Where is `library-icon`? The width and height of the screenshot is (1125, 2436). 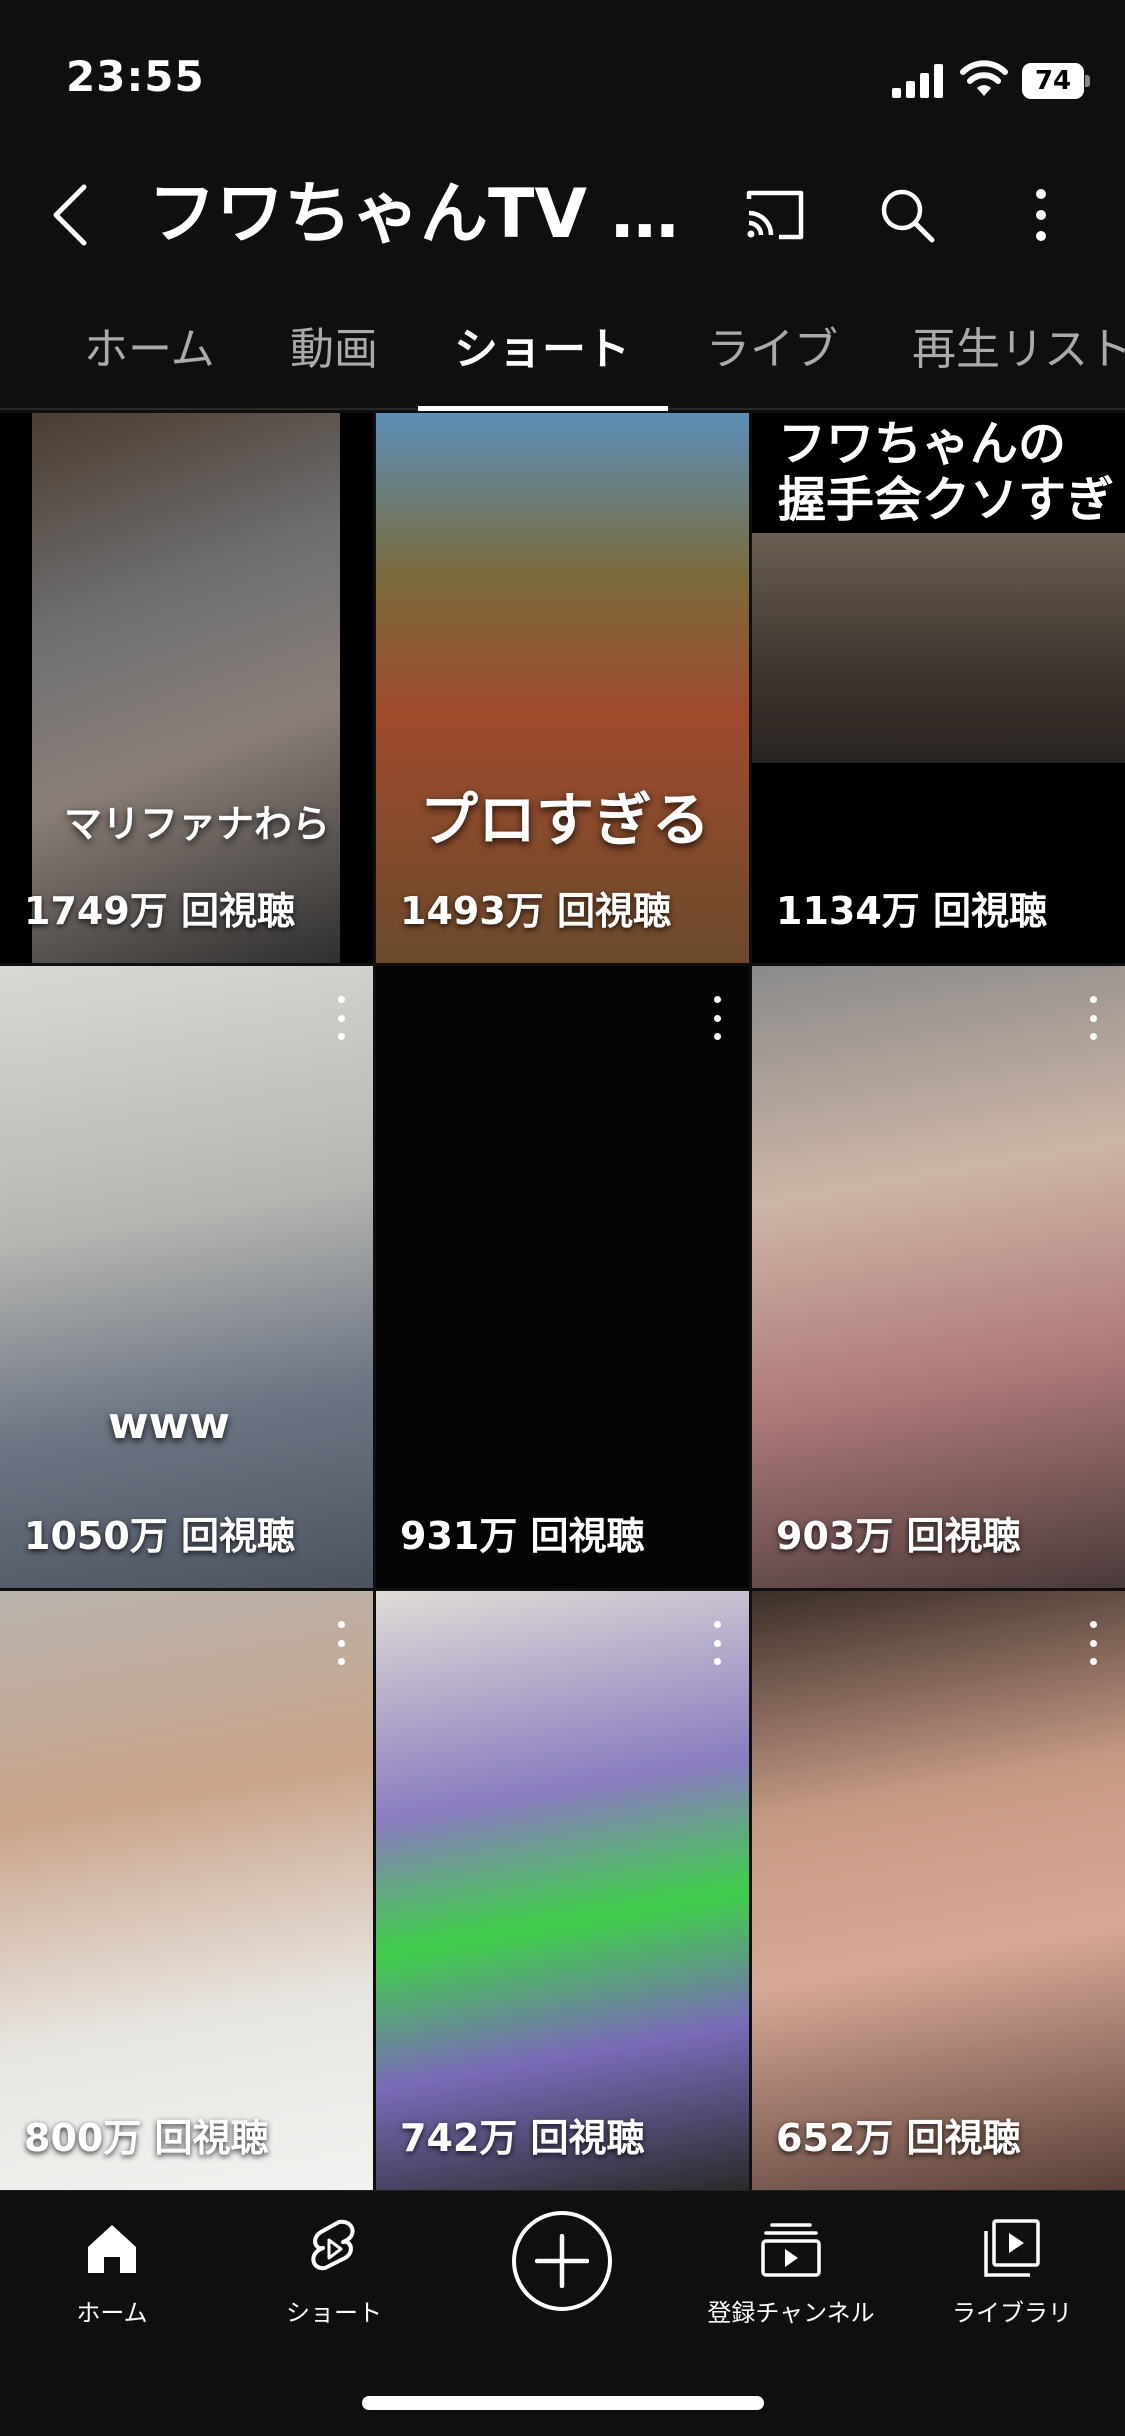
library-icon is located at coordinates (1012, 2248).